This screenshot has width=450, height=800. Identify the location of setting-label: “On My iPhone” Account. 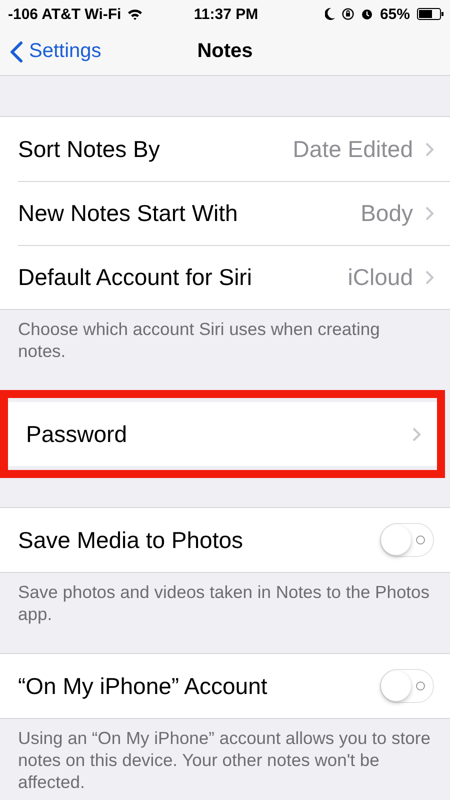
(143, 686).